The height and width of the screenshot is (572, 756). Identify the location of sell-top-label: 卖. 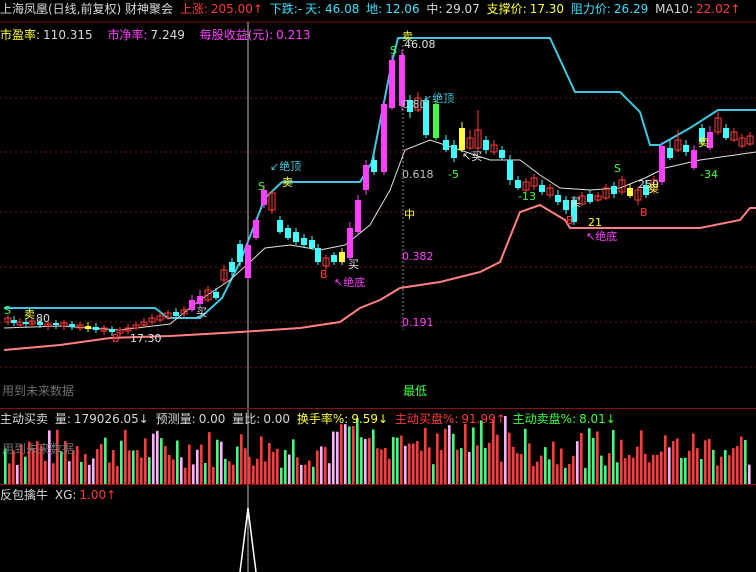
(407, 36).